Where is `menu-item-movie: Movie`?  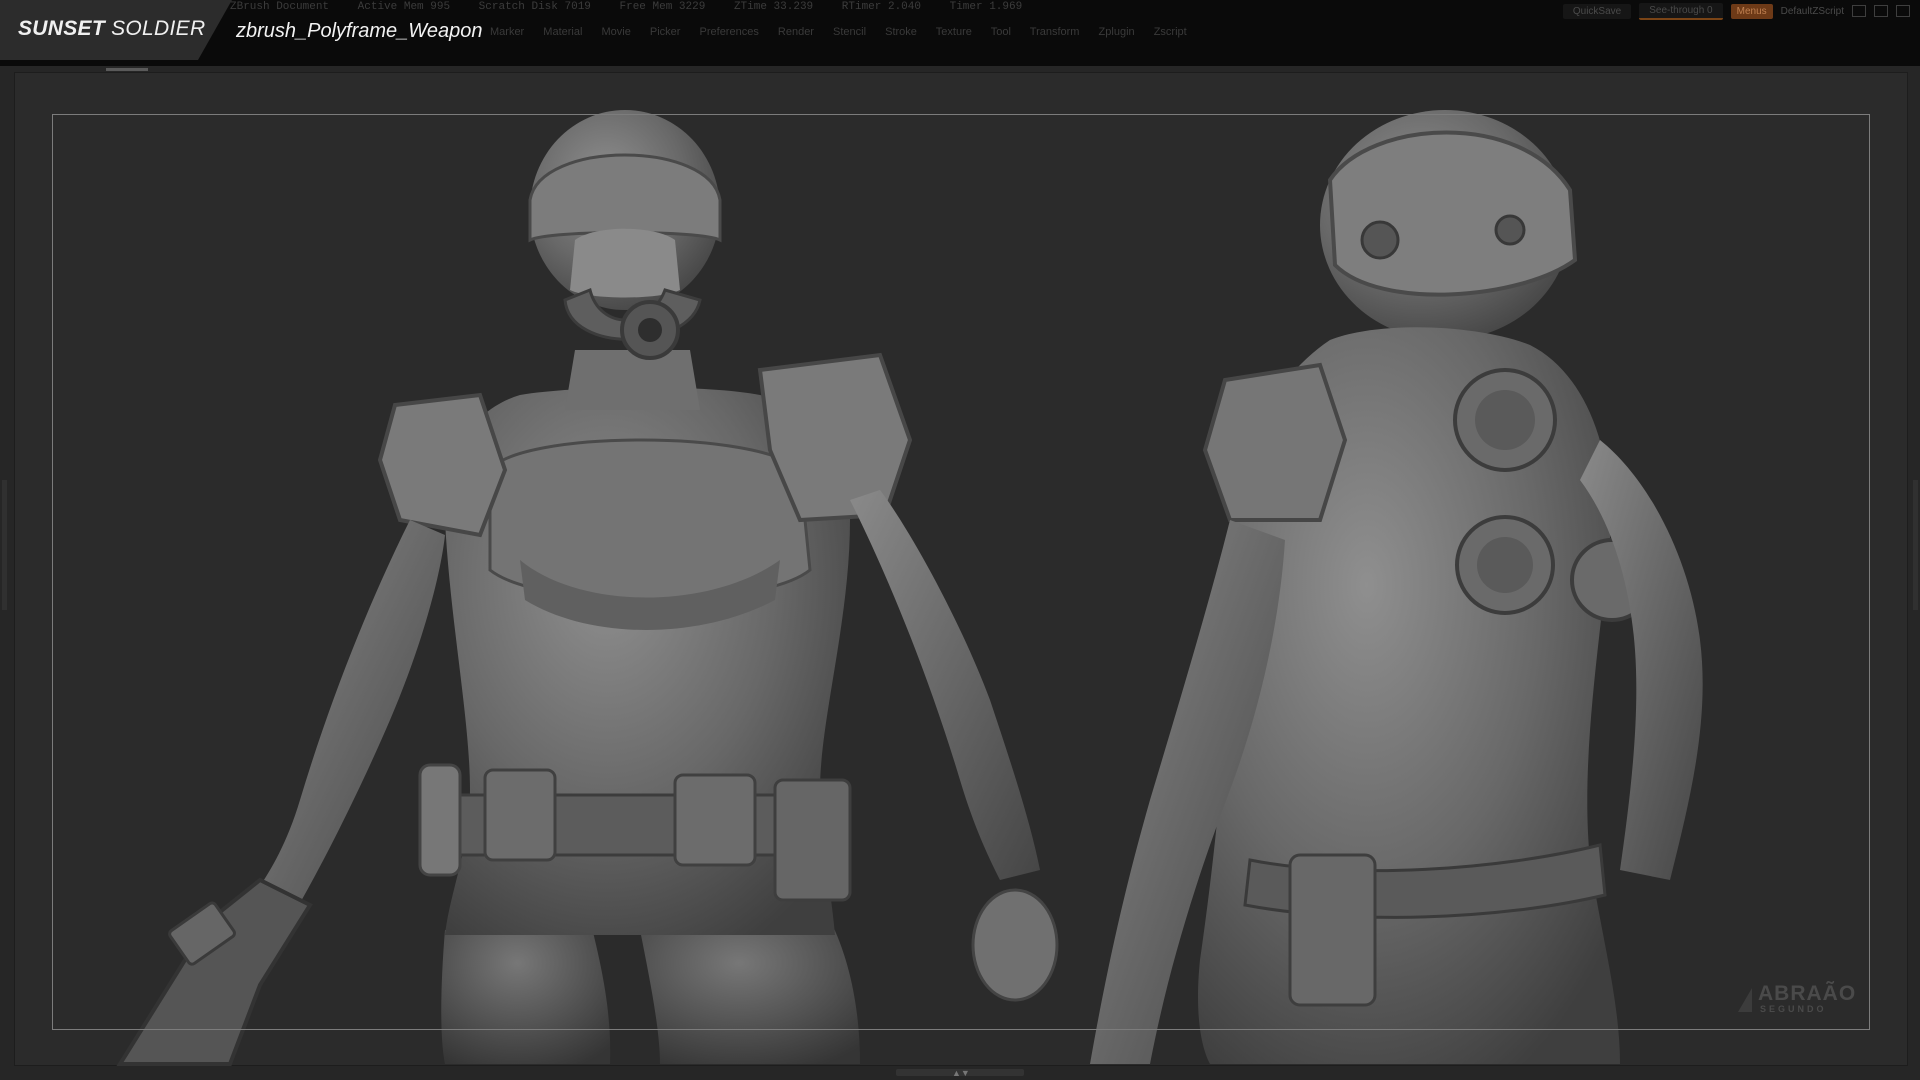 menu-item-movie: Movie is located at coordinates (615, 32).